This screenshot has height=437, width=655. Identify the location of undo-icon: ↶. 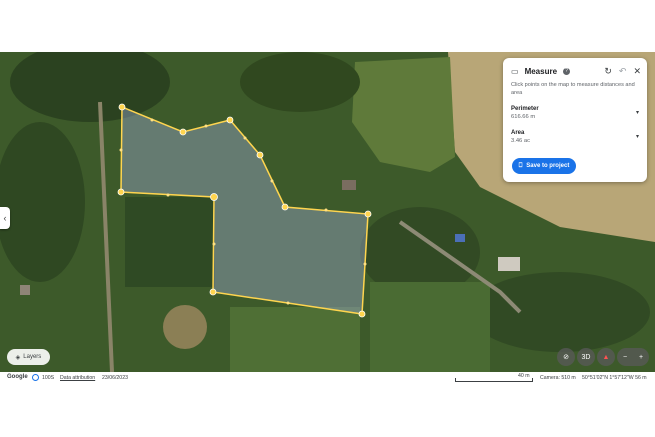
(623, 71).